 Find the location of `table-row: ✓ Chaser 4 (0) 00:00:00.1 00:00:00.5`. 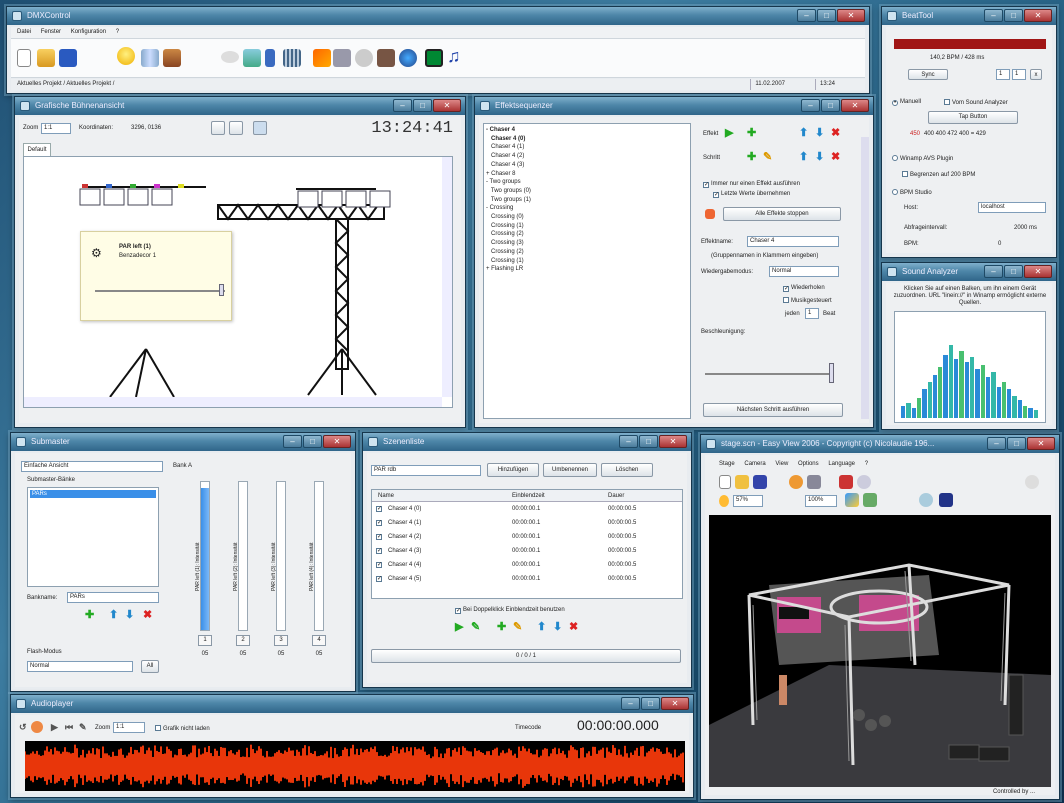

table-row: ✓ Chaser 4 (0) 00:00:00.1 00:00:00.5 is located at coordinates (527, 509).